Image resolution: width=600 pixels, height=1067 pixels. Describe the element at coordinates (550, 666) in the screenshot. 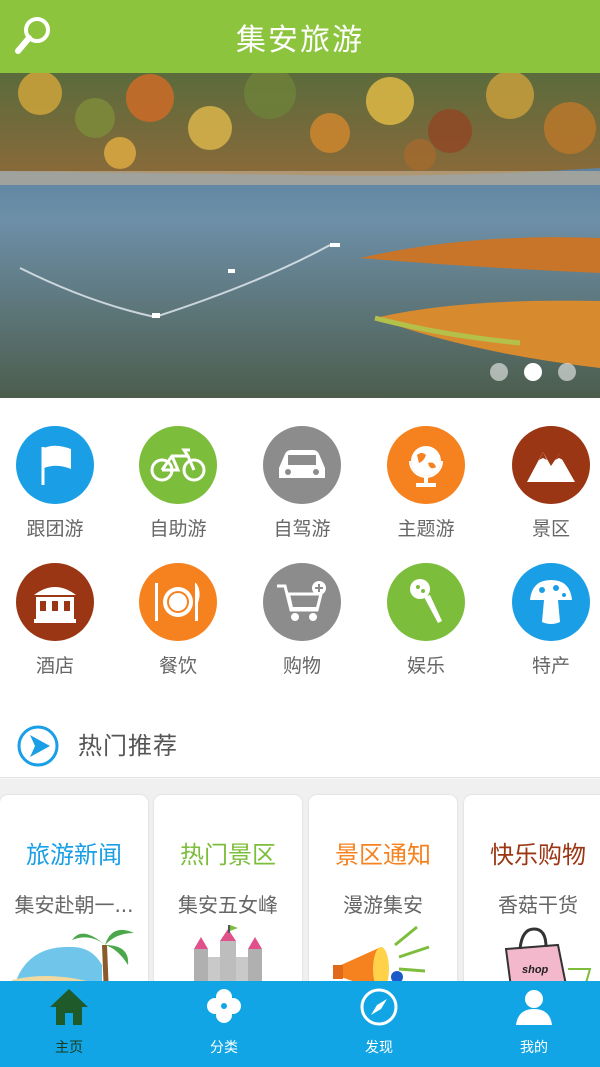

I see `category-label: 特产` at that location.